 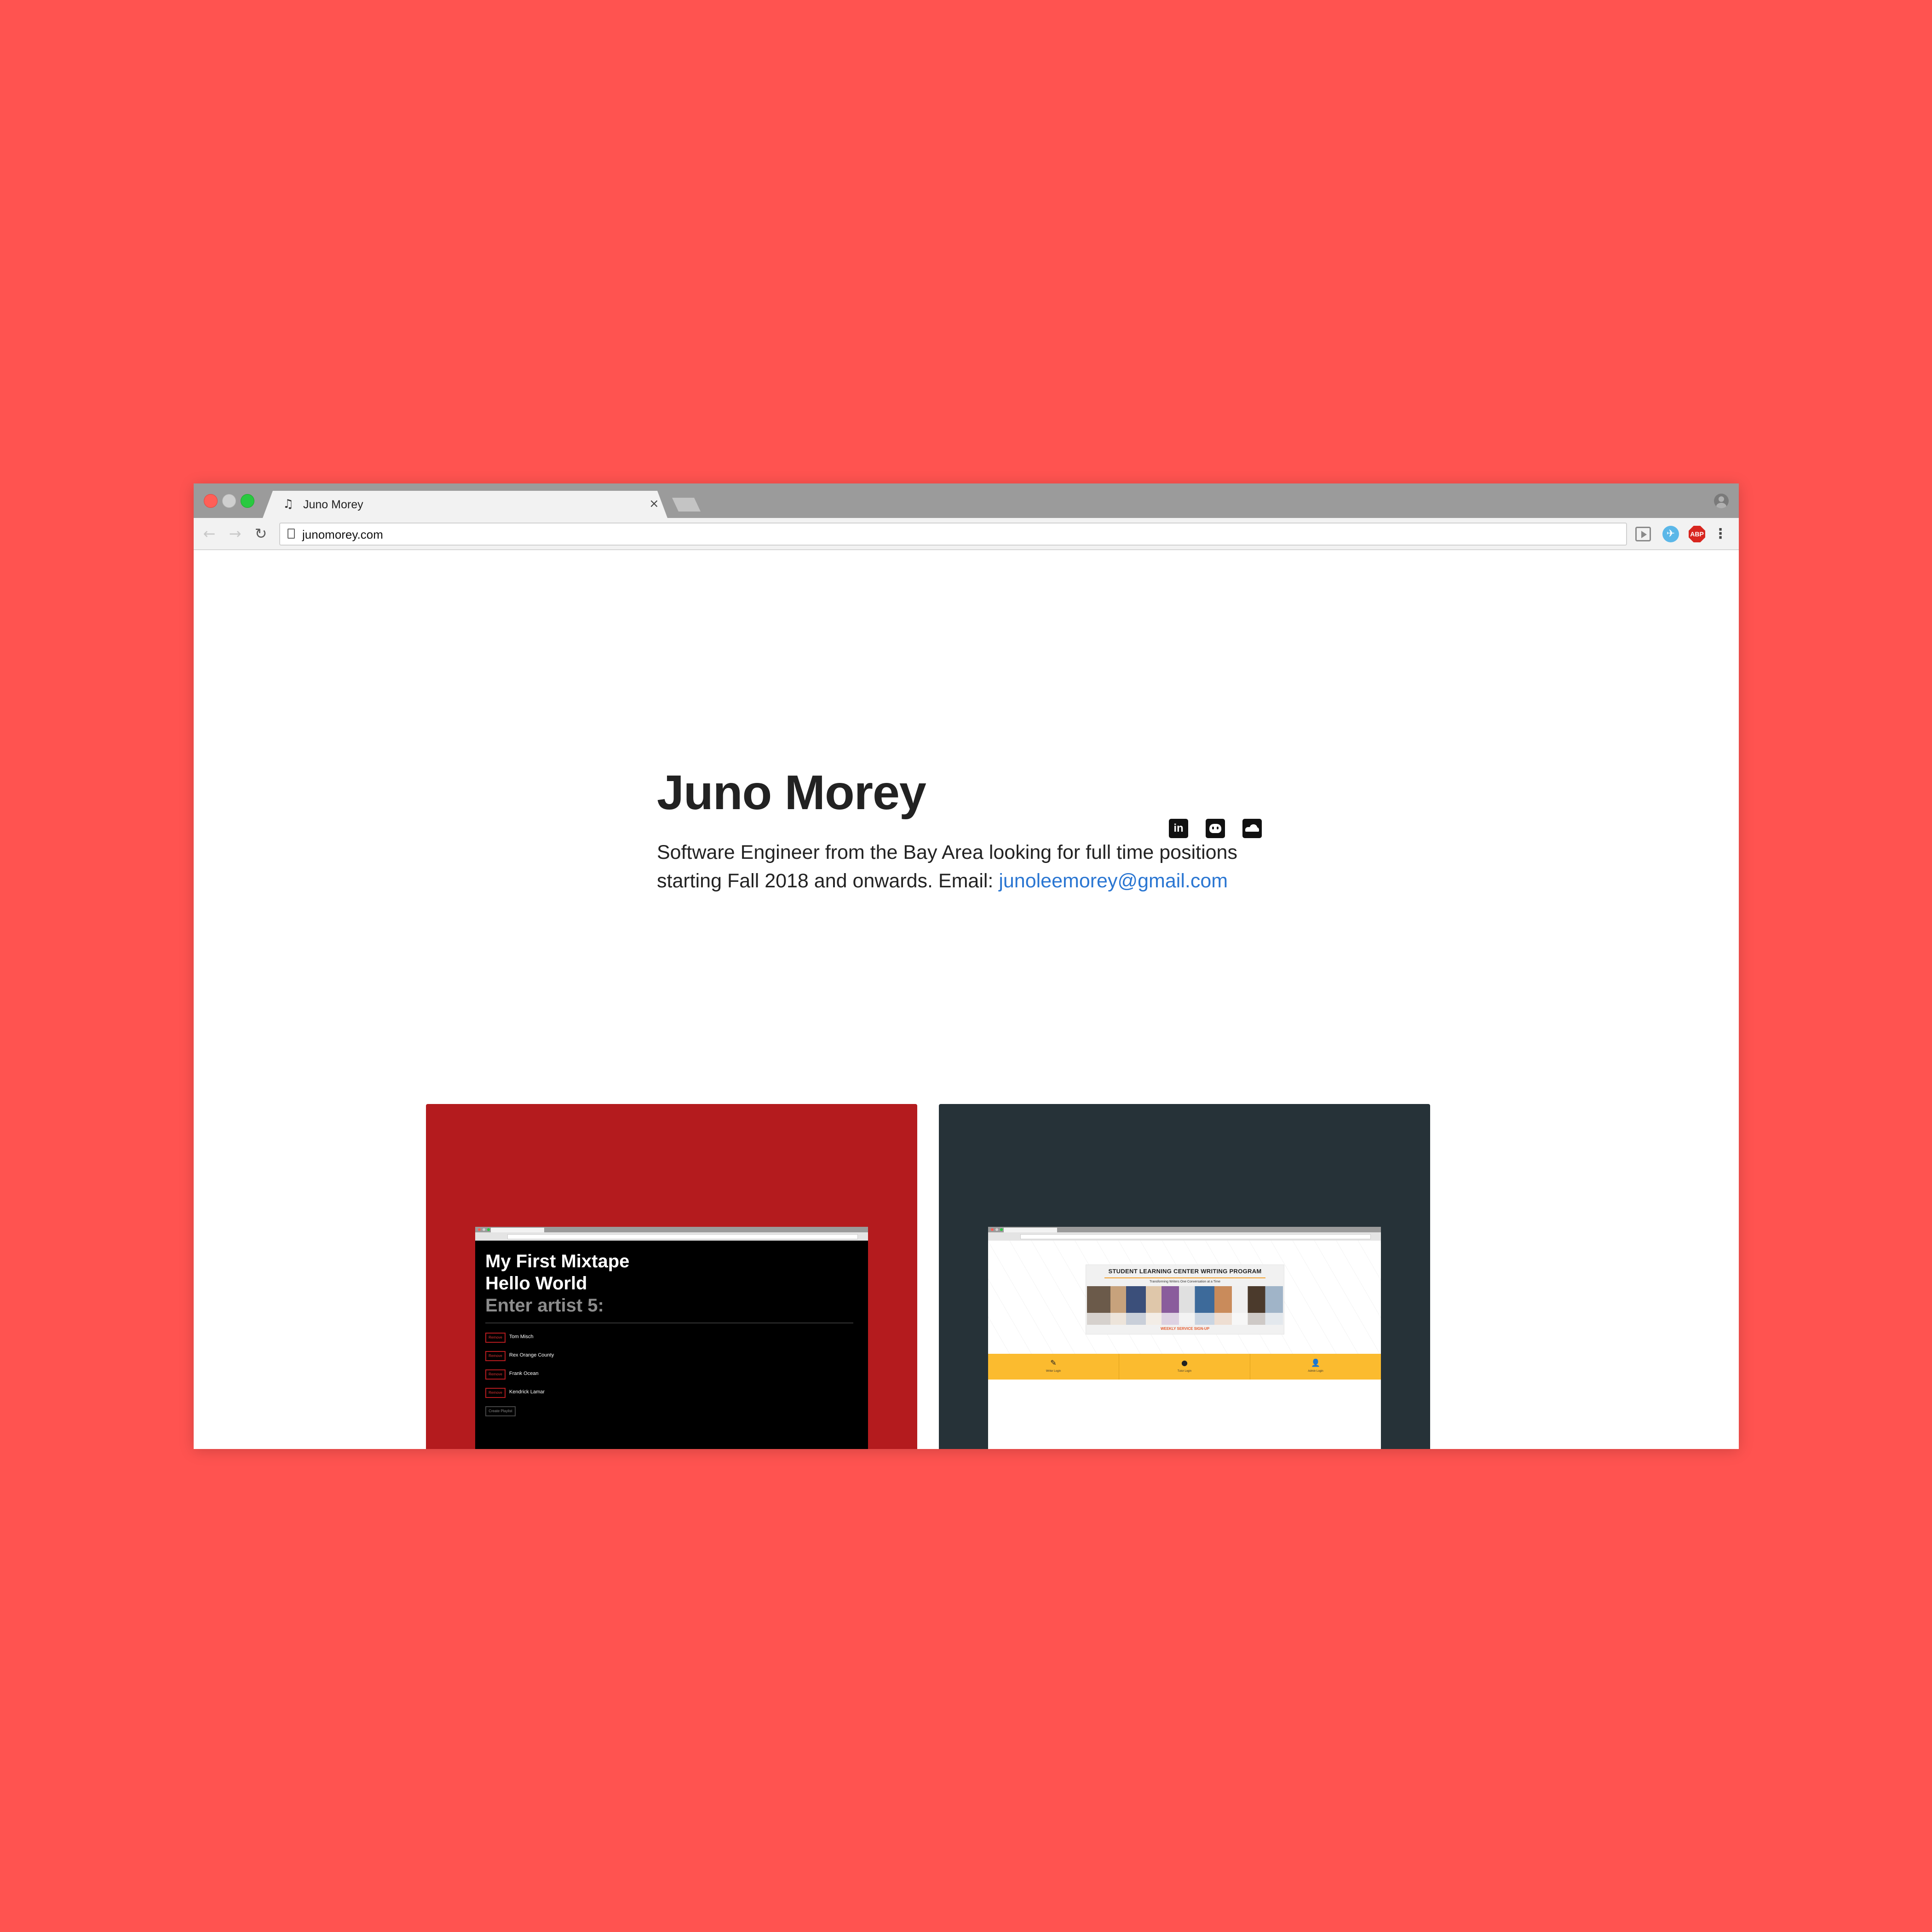 What do you see at coordinates (1315, 1362) in the screenshot?
I see `user-icon: 👤` at bounding box center [1315, 1362].